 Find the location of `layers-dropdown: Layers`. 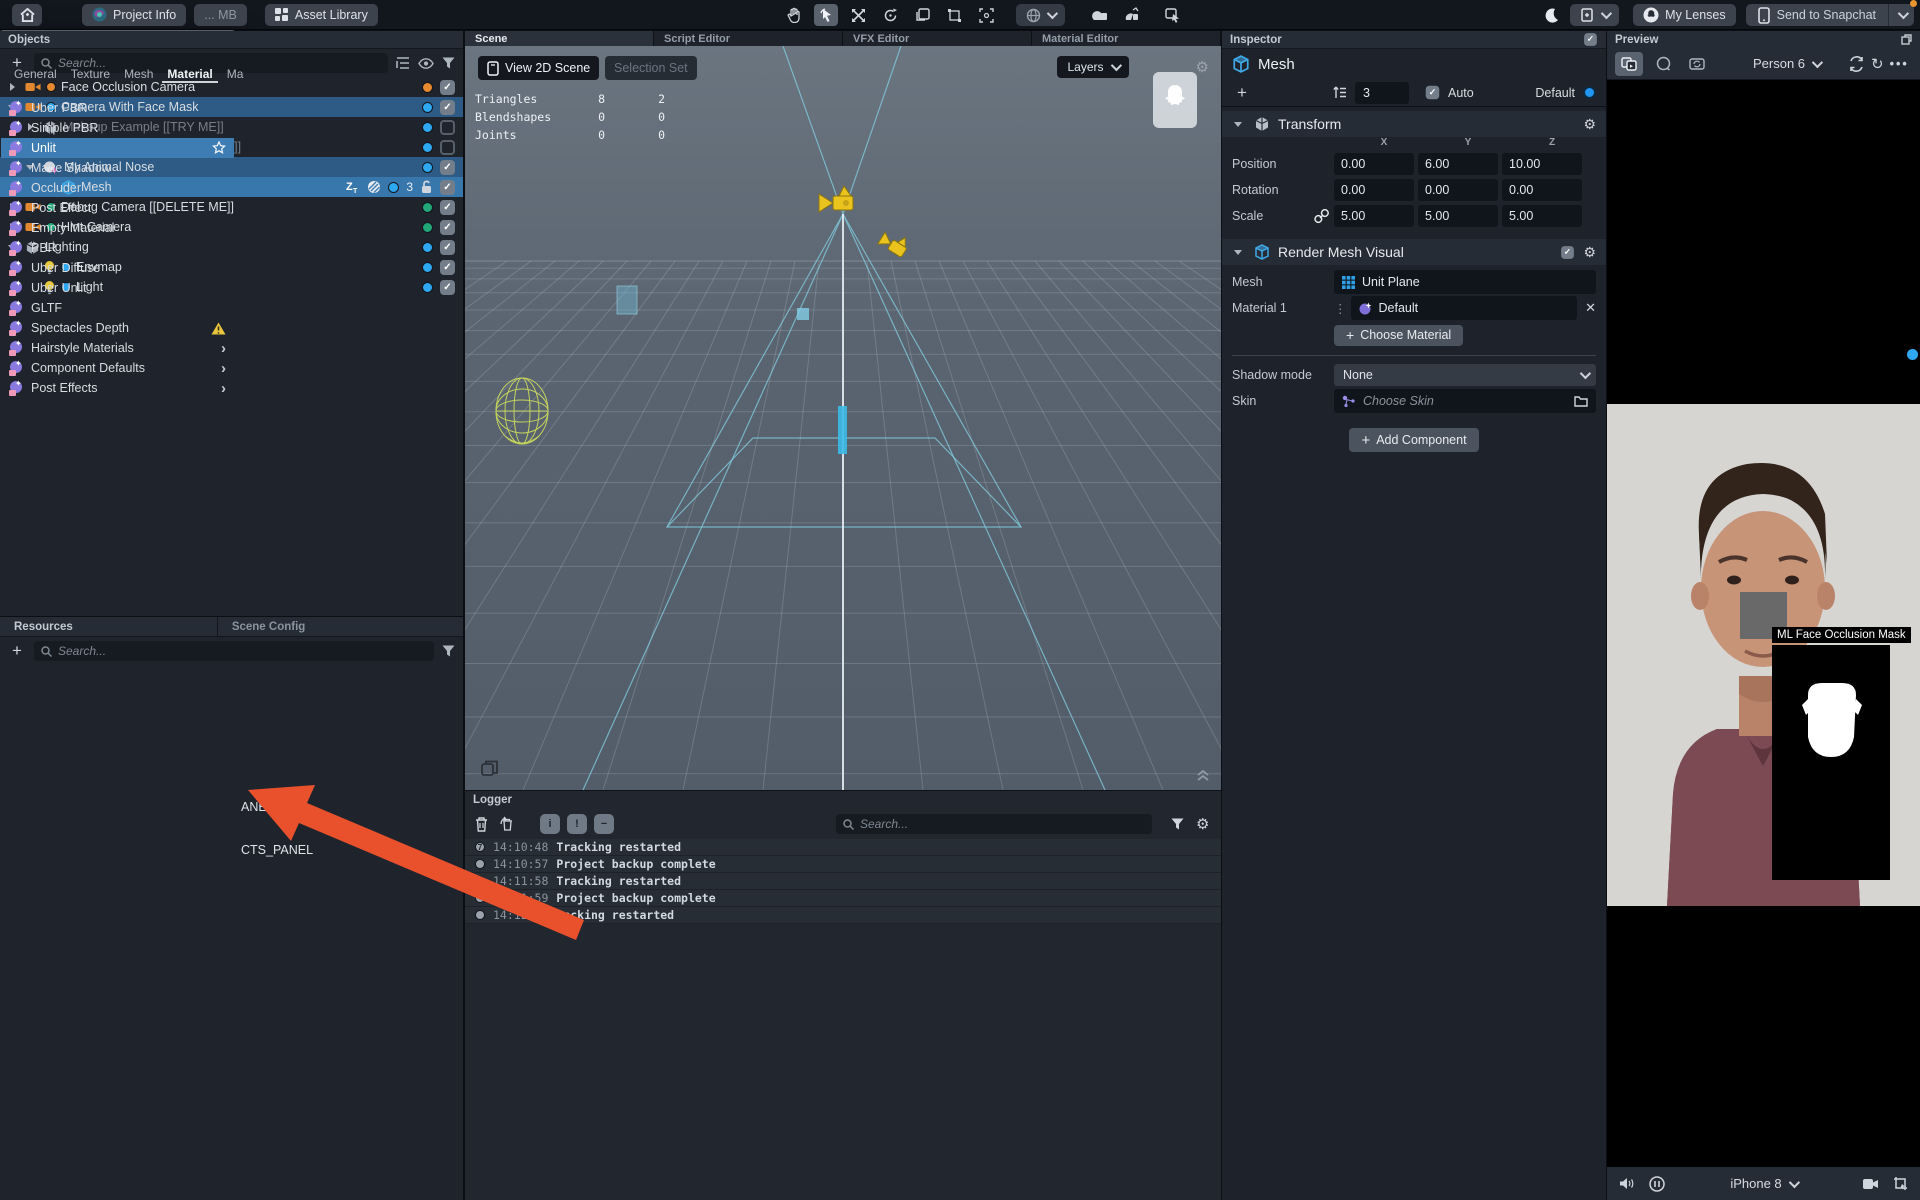

layers-dropdown: Layers is located at coordinates (1093, 67).